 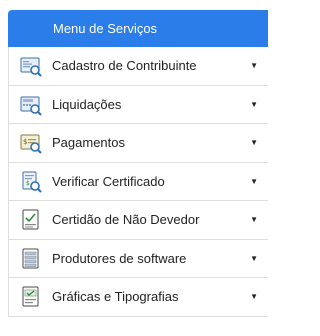 I want to click on menu-header: Menu de Serviços, so click(x=138, y=28).